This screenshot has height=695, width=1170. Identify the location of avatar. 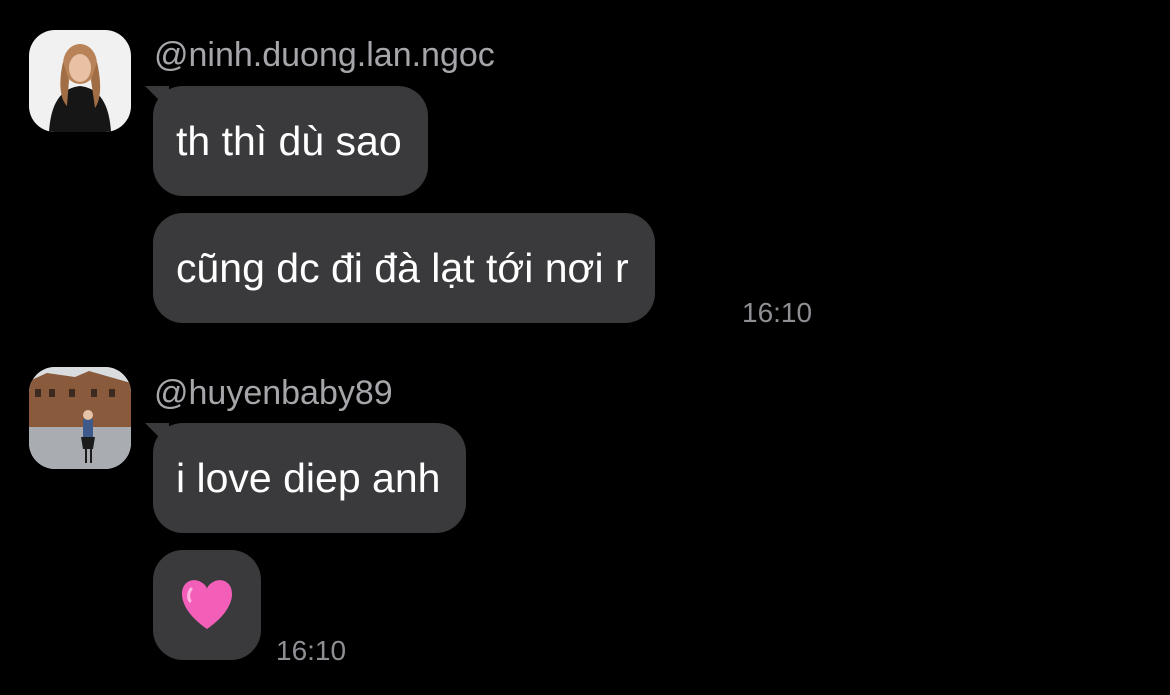
(80, 418).